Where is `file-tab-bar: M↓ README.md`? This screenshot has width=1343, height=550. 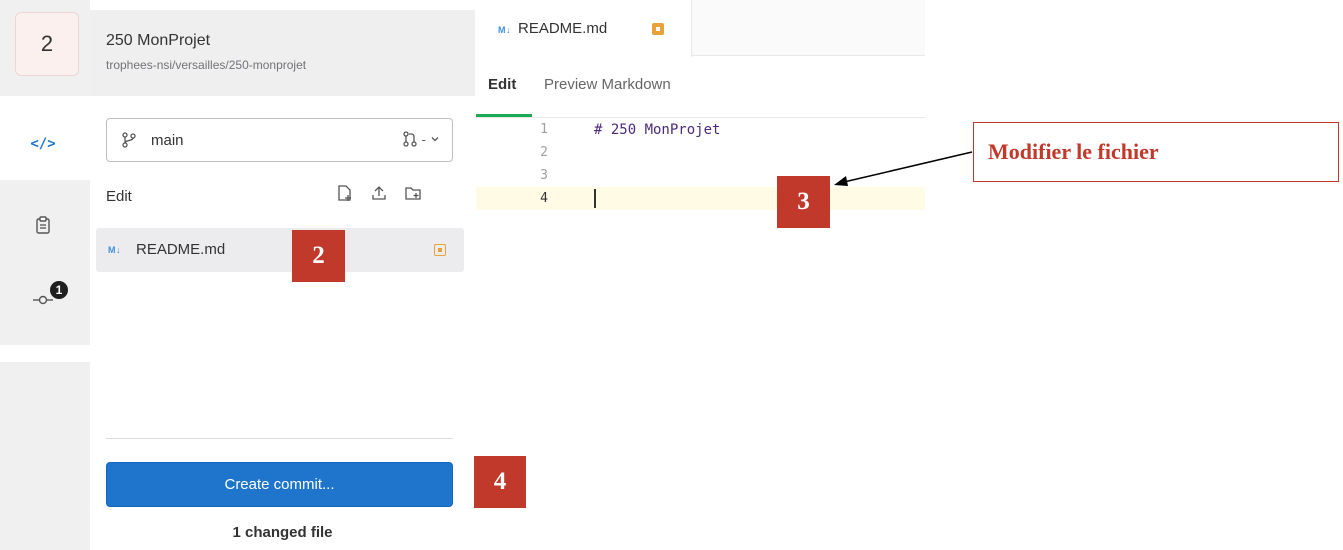
file-tab-bar: M↓ README.md is located at coordinates (700, 28).